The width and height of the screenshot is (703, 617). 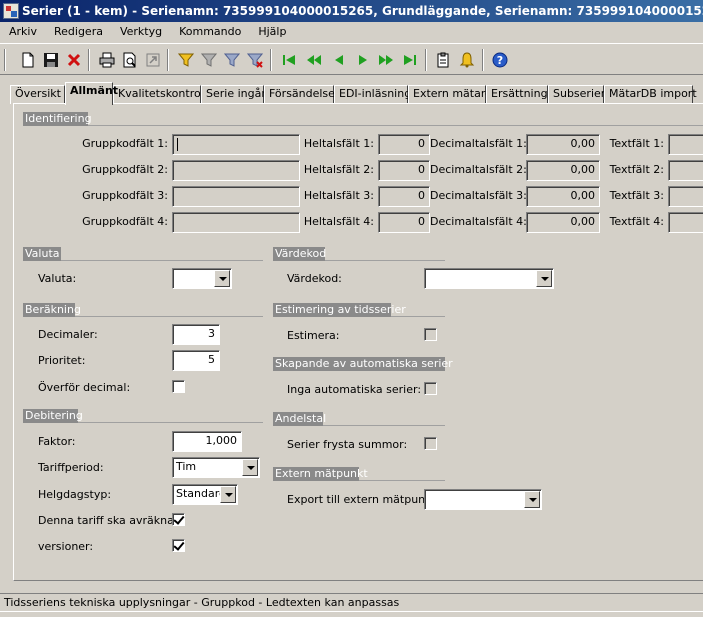 What do you see at coordinates (289, 60) in the screenshot?
I see `first-record-icon` at bounding box center [289, 60].